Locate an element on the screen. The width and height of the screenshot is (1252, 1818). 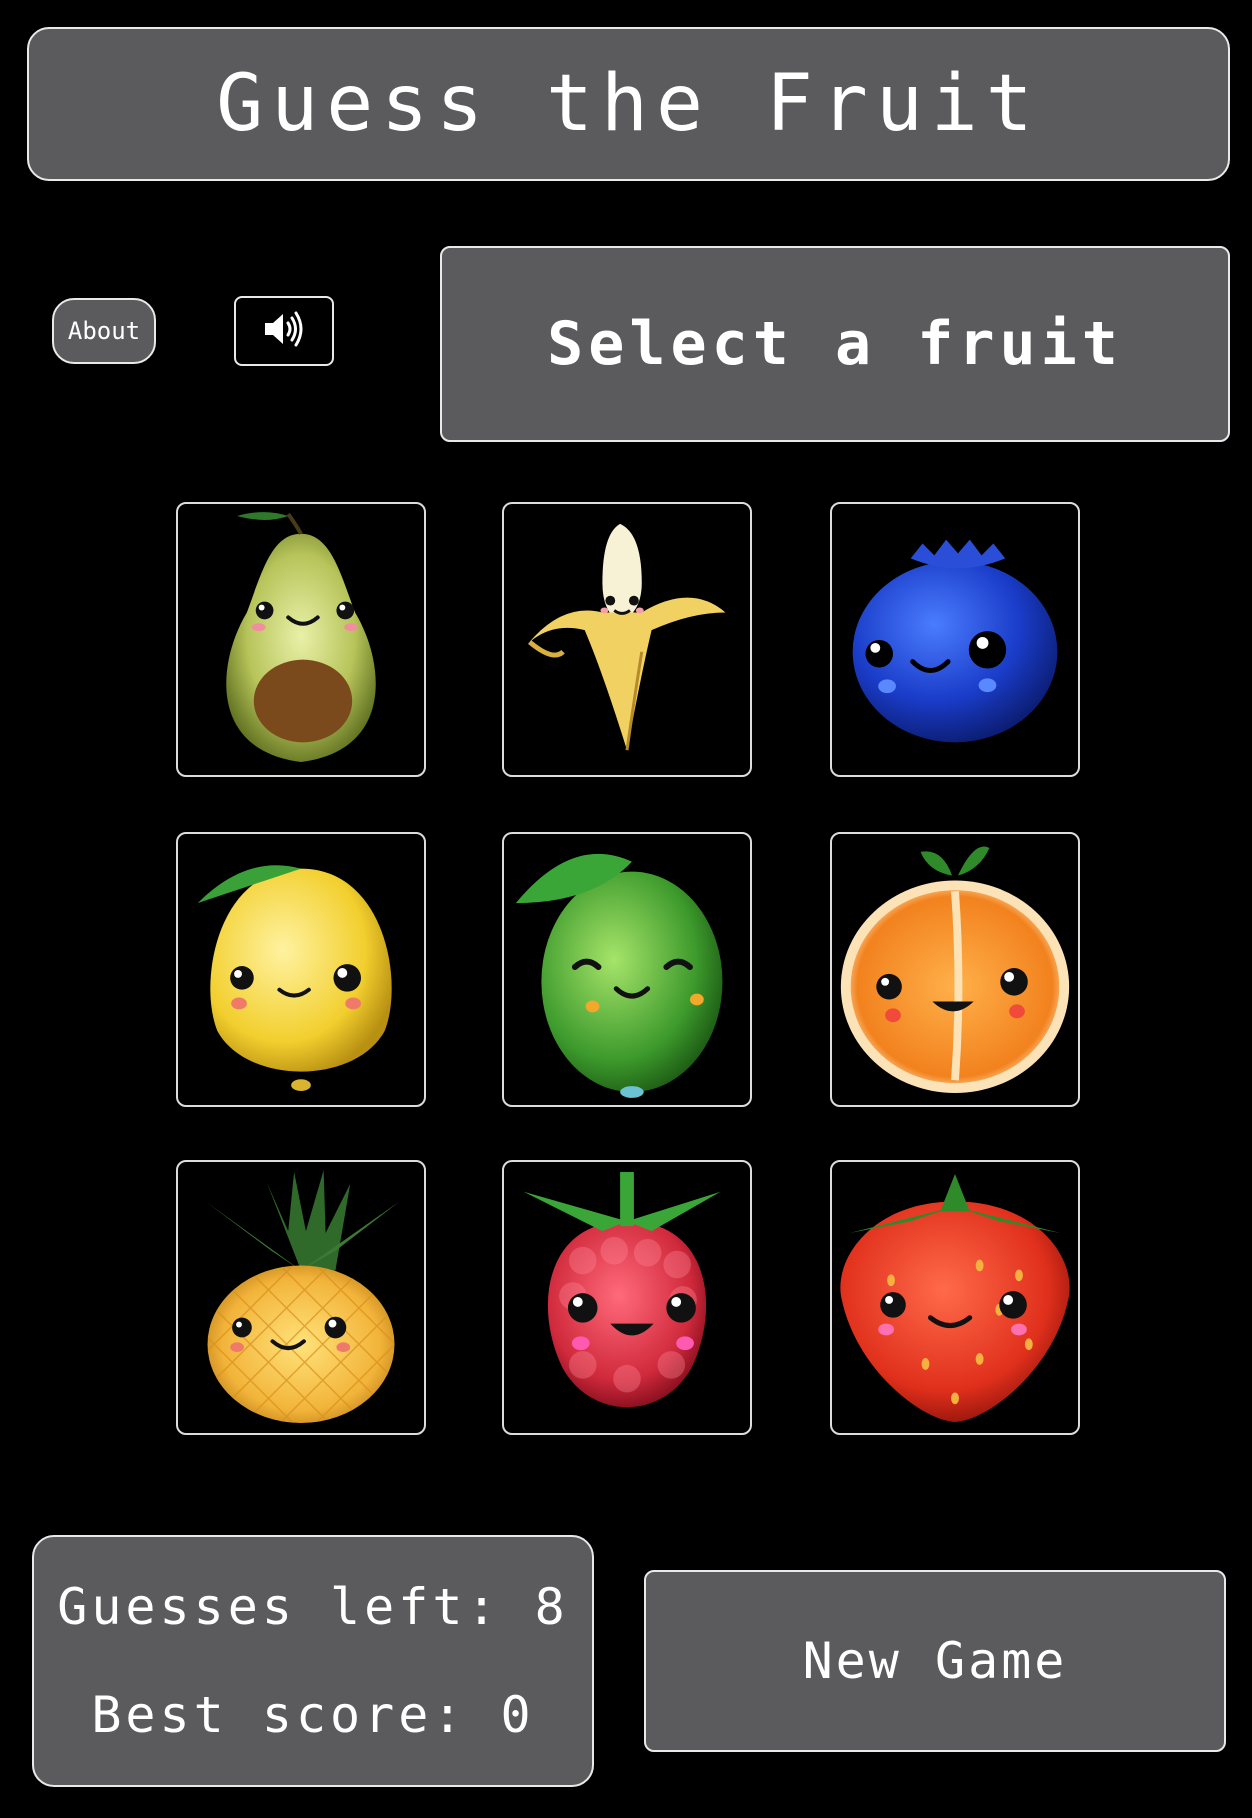
fruit-tile-raspberry is located at coordinates (627, 1297).